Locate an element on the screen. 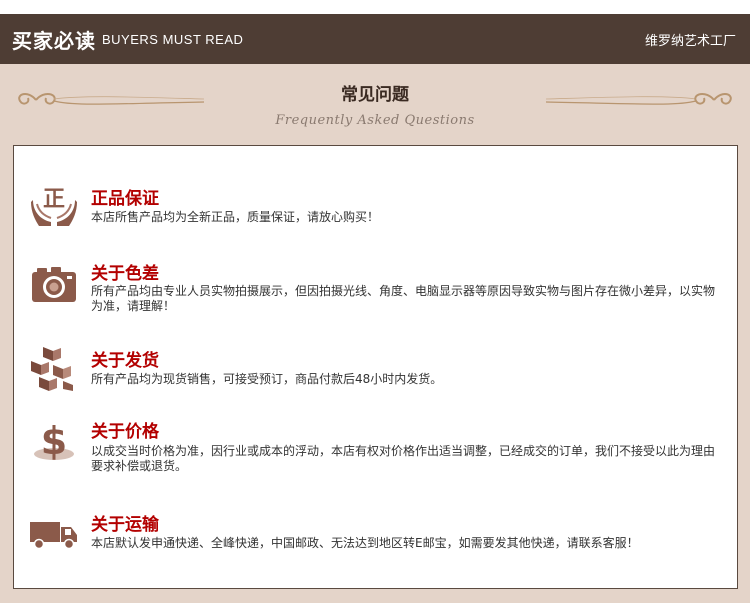 The width and height of the screenshot is (750, 603). faq-question: 关于发货 is located at coordinates (125, 361).